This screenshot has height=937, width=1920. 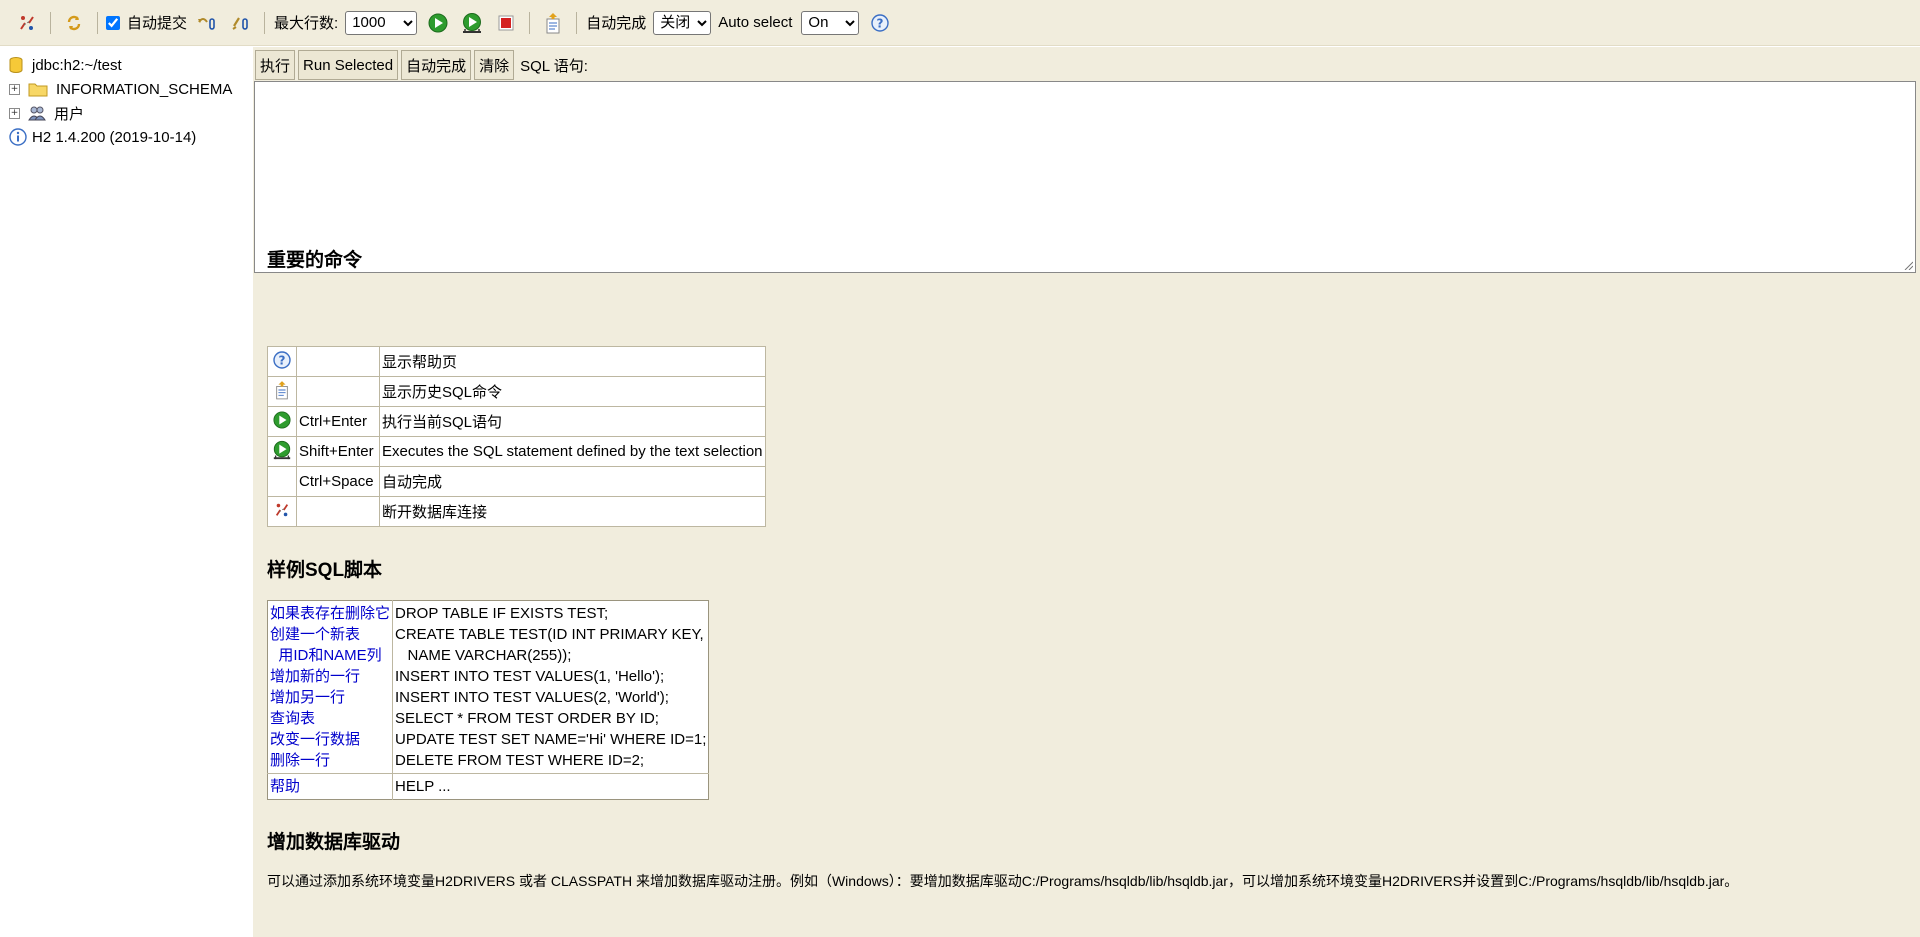 What do you see at coordinates (102, 137) in the screenshot?
I see `tree-item-version: H2 1.4.200 (2019-10-14)` at bounding box center [102, 137].